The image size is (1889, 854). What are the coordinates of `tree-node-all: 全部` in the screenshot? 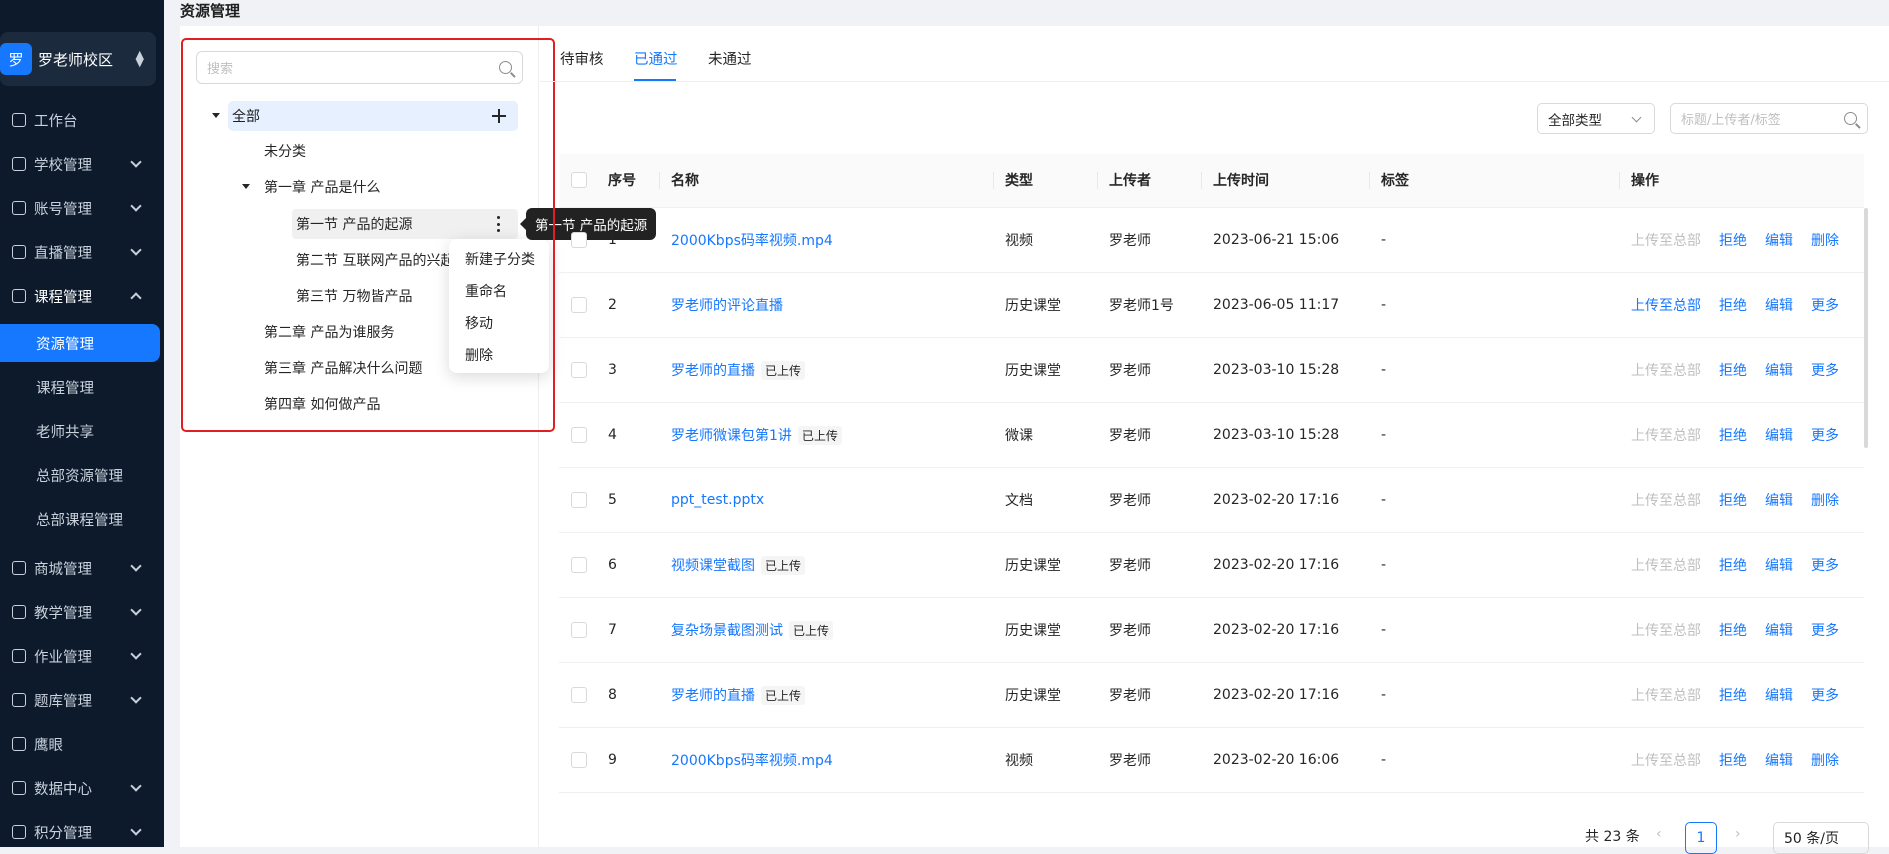 It's located at (365, 116).